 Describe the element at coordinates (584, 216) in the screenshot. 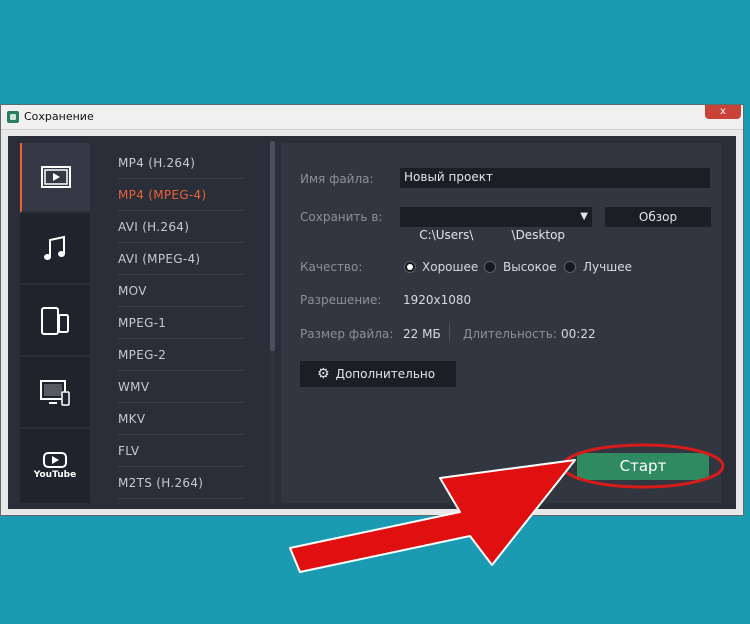

I see `chevron-down-icon: ▼` at that location.